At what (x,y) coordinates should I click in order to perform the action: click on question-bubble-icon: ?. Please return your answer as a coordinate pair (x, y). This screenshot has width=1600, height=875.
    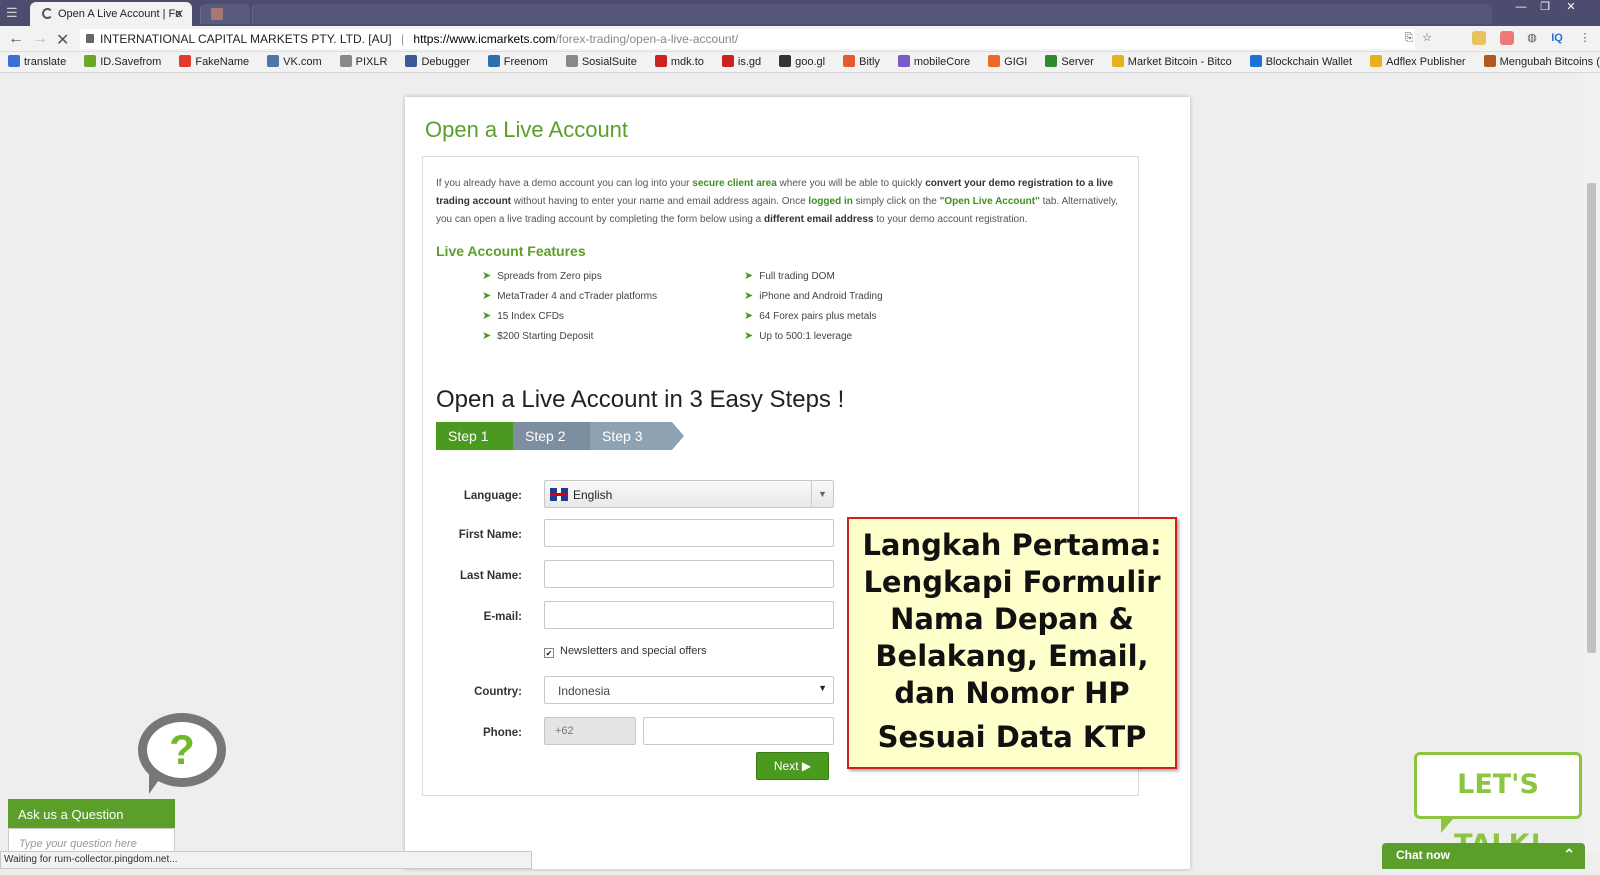
    Looking at the image, I should click on (182, 753).